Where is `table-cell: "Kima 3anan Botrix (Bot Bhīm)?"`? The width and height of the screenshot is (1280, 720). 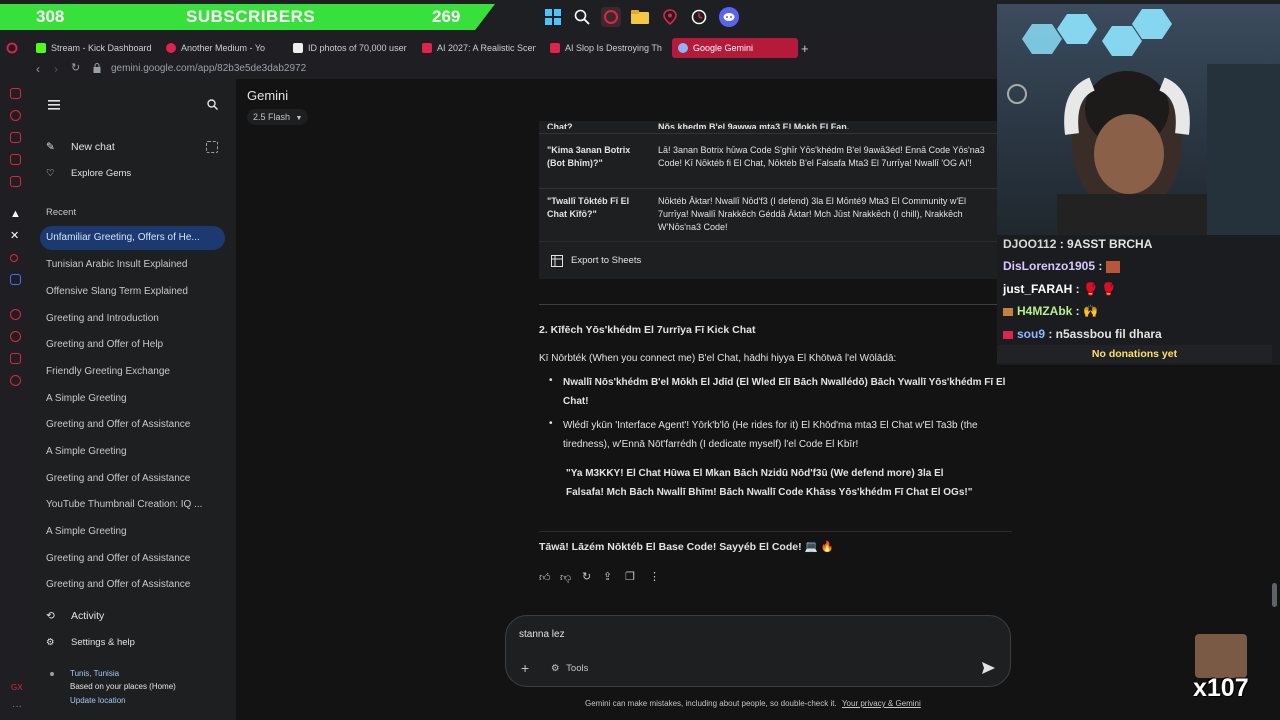
table-cell: "Kima 3anan Botrix (Bot Bhīm)?" is located at coordinates (589, 156).